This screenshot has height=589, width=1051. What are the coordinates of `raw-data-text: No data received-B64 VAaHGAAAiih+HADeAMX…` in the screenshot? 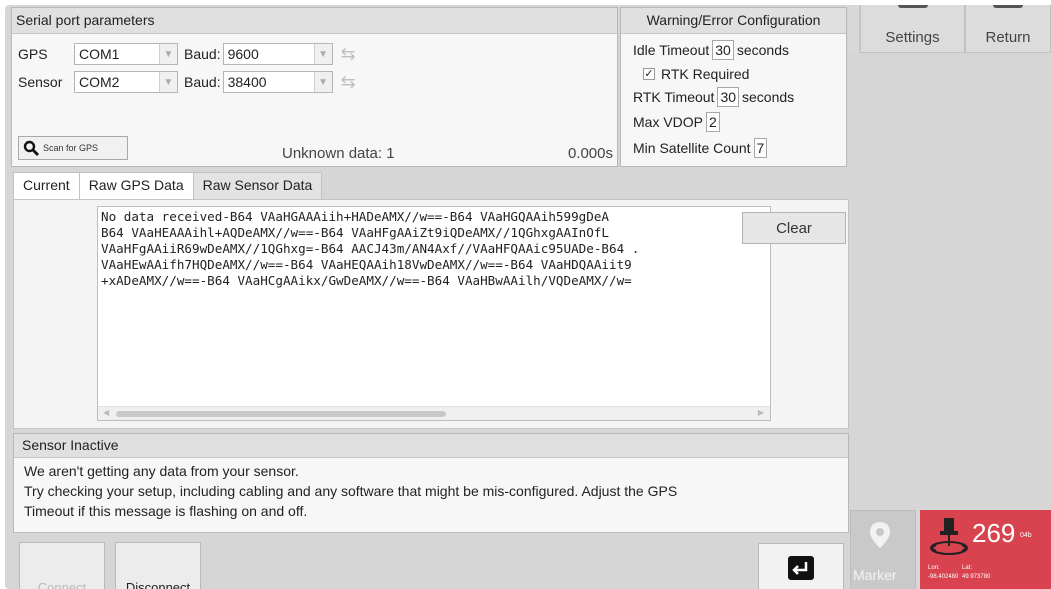 It's located at (370, 248).